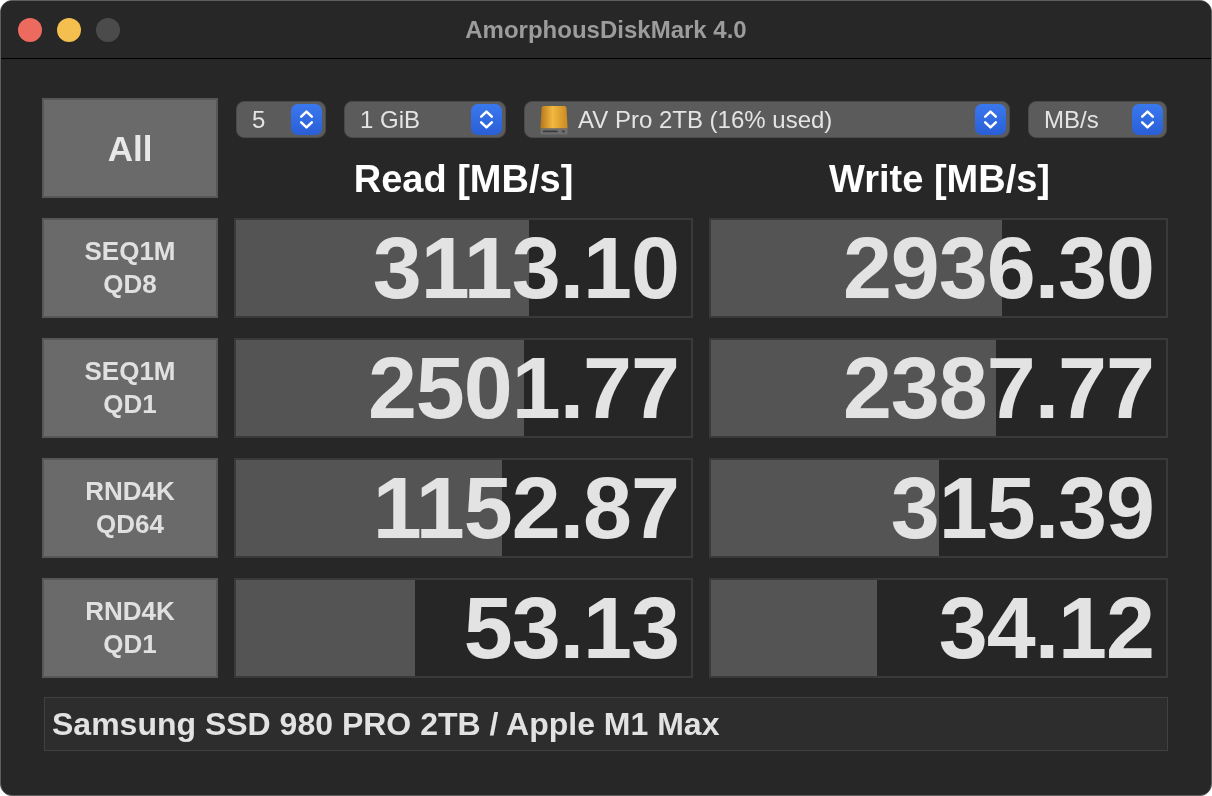  What do you see at coordinates (1097, 119) in the screenshot?
I see `dropdown-select: MB/s` at bounding box center [1097, 119].